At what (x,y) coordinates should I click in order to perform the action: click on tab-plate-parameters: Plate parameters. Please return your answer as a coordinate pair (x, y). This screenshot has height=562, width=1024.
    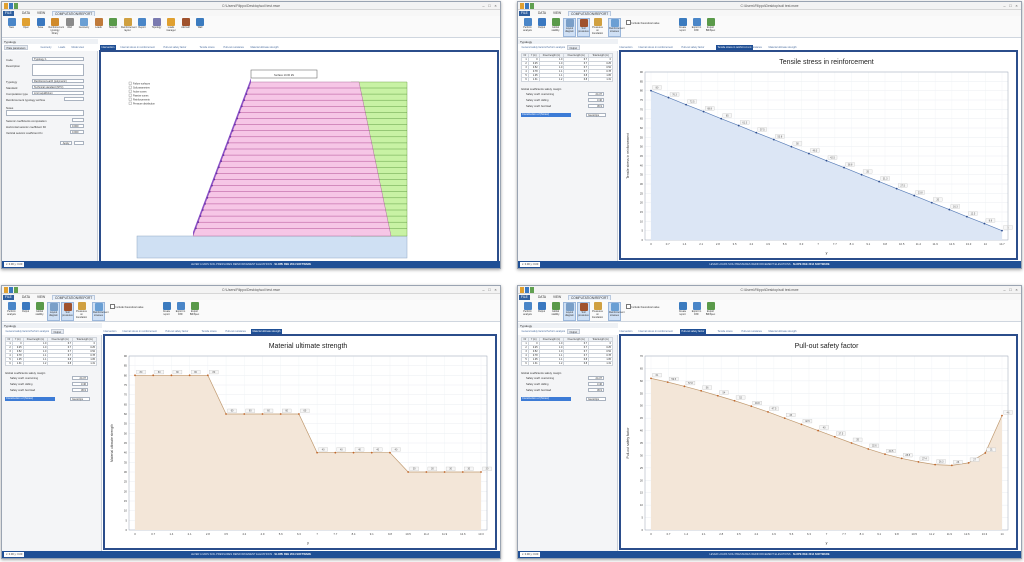
    Looking at the image, I should click on (16, 47).